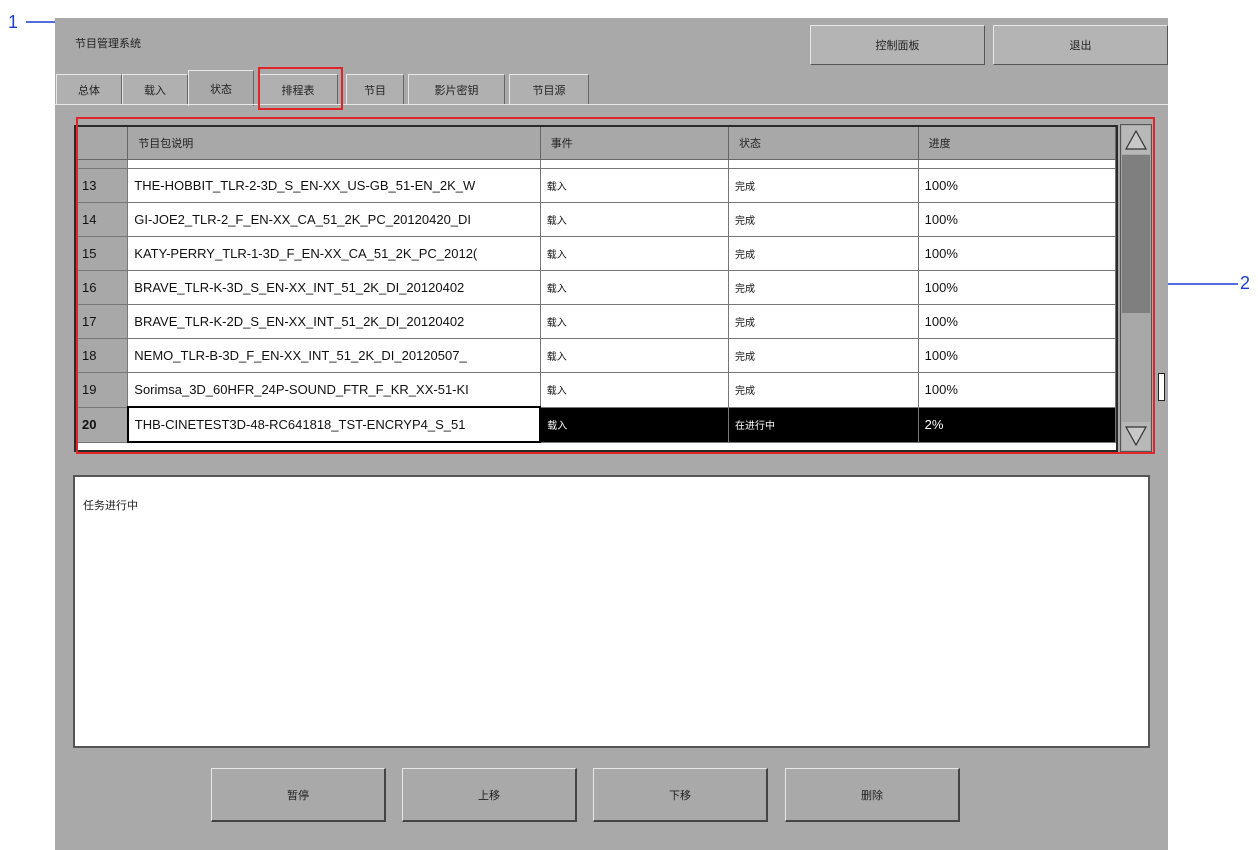 The width and height of the screenshot is (1258, 850). What do you see at coordinates (611, 104) in the screenshot?
I see `tab-divider` at bounding box center [611, 104].